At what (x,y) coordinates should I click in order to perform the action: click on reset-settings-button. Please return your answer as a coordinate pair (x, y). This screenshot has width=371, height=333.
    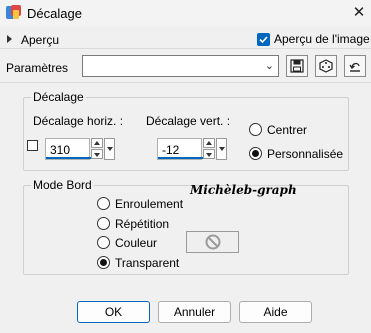
    Looking at the image, I should click on (355, 66).